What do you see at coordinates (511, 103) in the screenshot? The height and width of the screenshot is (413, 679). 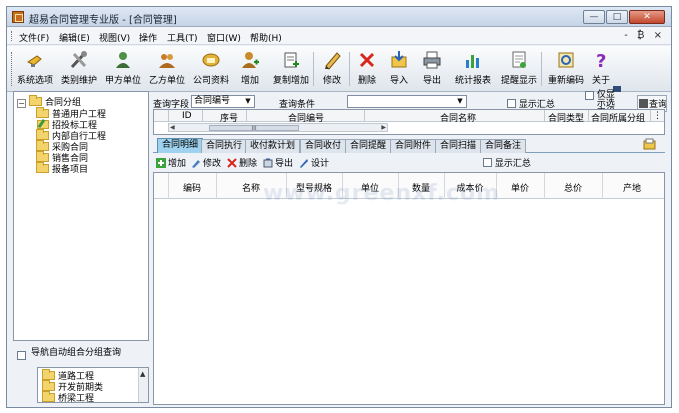 I see `show-summary-checkbox` at bounding box center [511, 103].